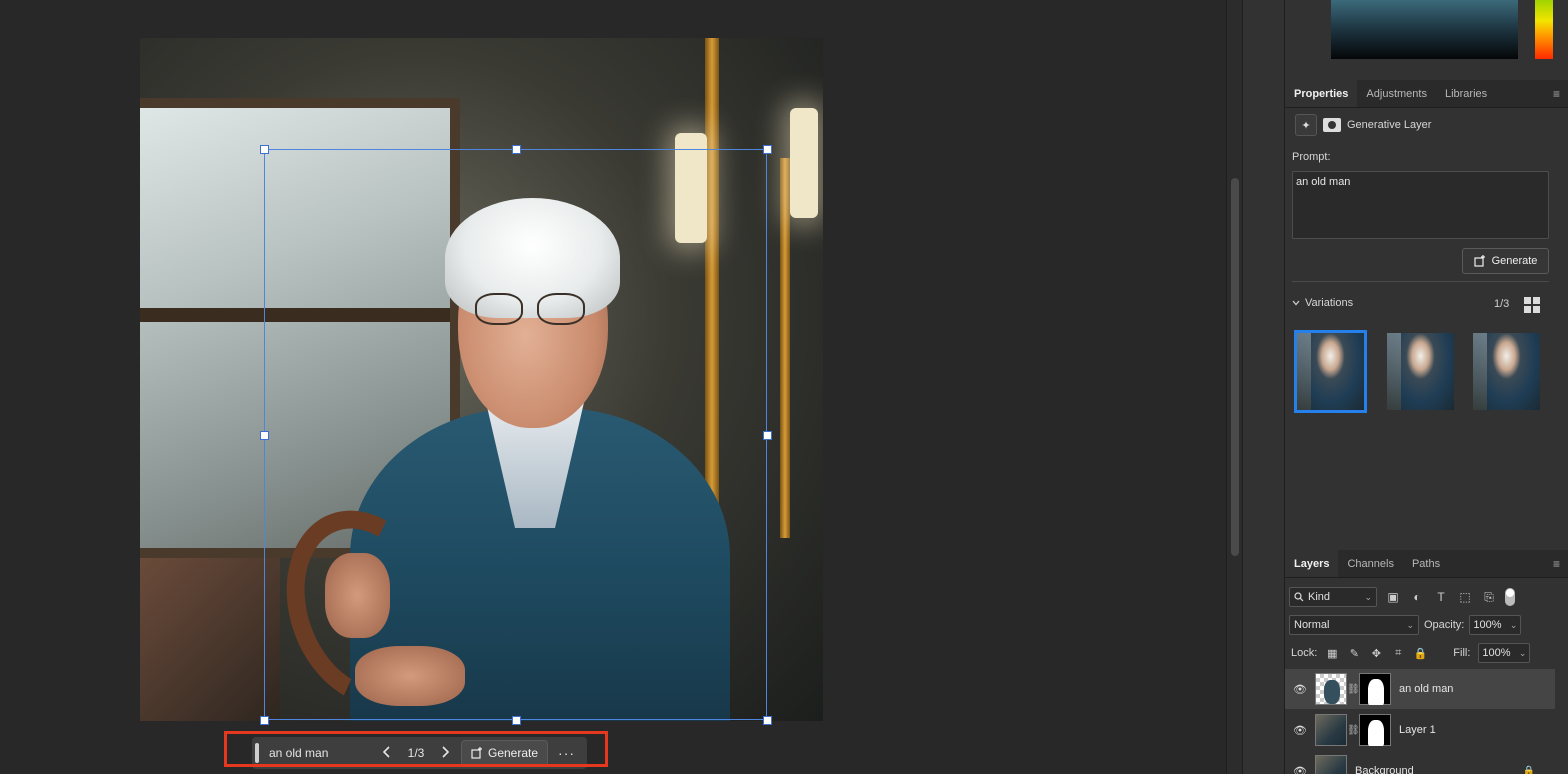  What do you see at coordinates (1329, 303) in the screenshot?
I see `variations-label: Variations` at bounding box center [1329, 303].